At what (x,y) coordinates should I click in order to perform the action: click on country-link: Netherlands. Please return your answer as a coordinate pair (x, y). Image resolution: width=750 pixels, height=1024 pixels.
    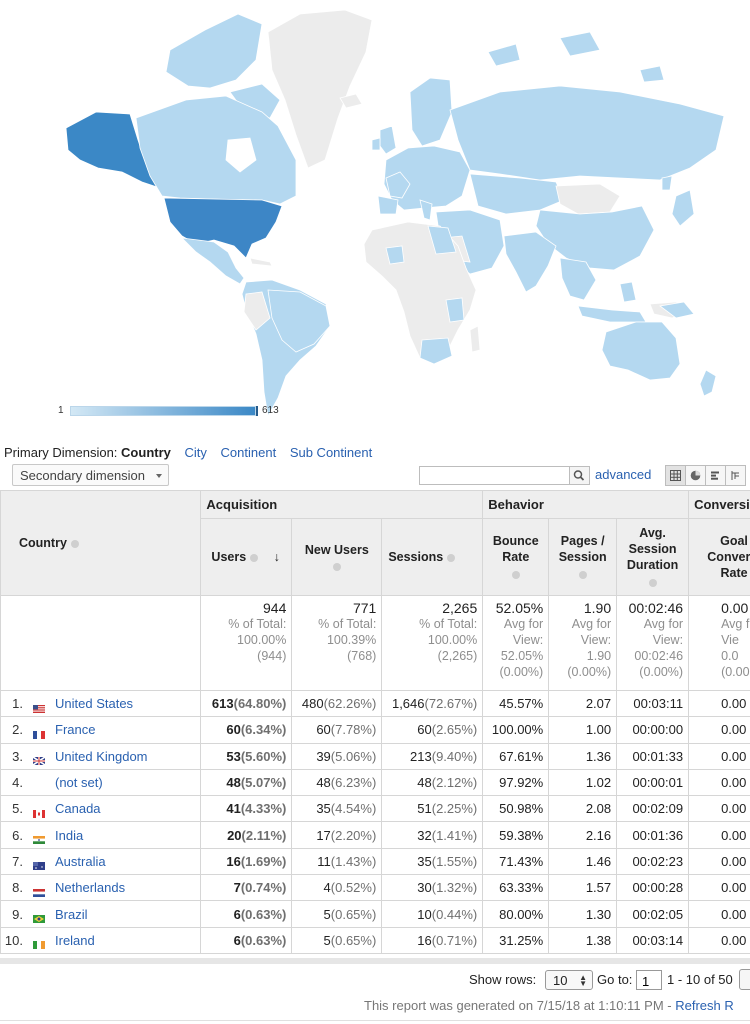
    Looking at the image, I should click on (90, 887).